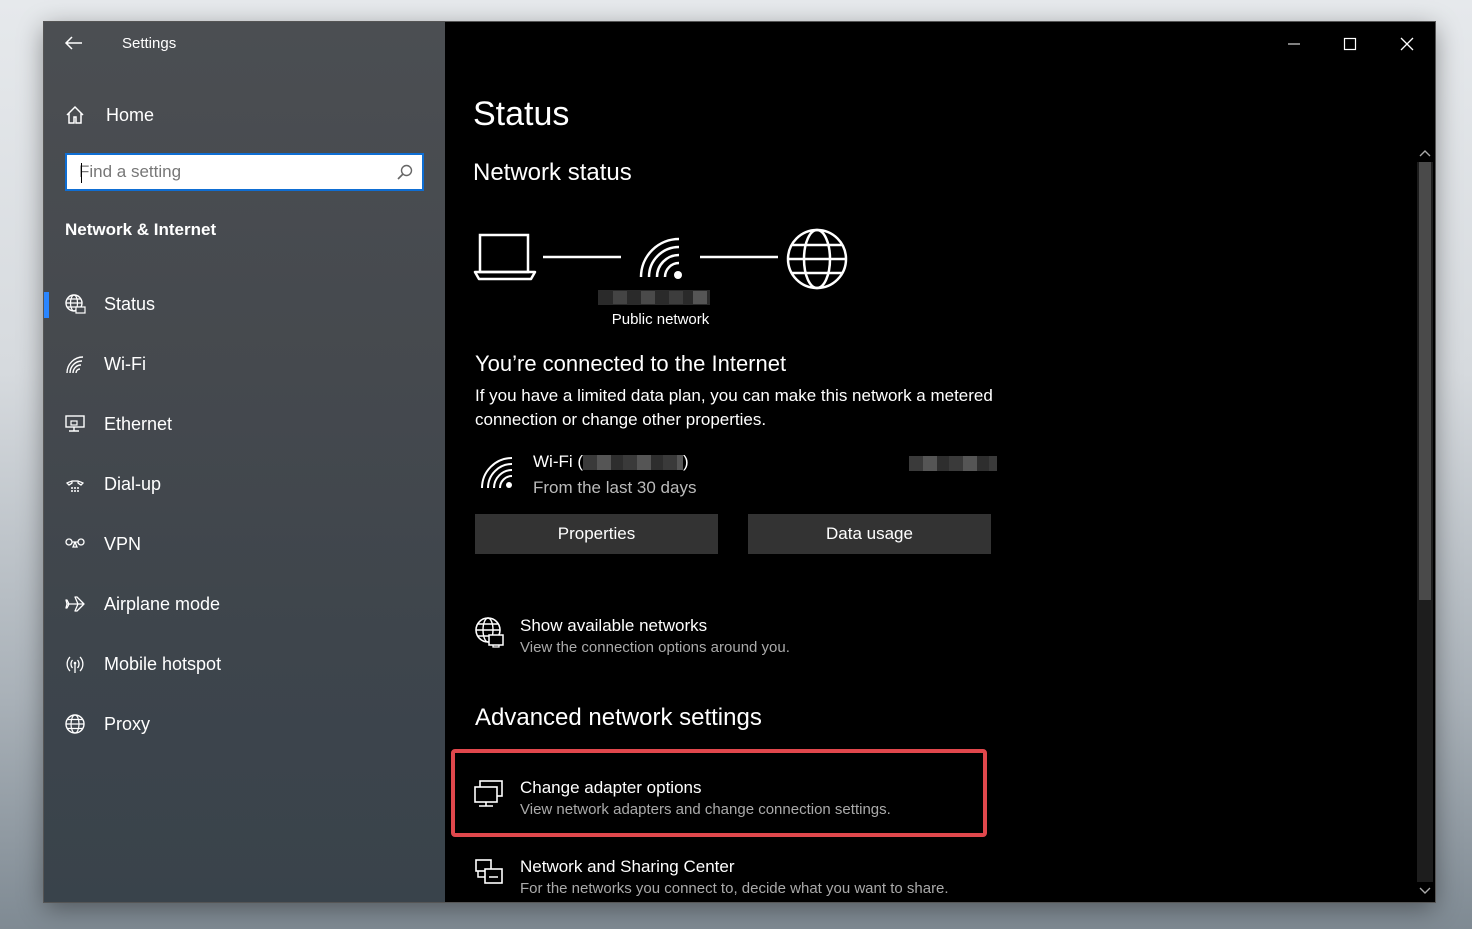  What do you see at coordinates (244, 664) in the screenshot?
I see `sidebar-item-hotspot: Mobile hotspot` at bounding box center [244, 664].